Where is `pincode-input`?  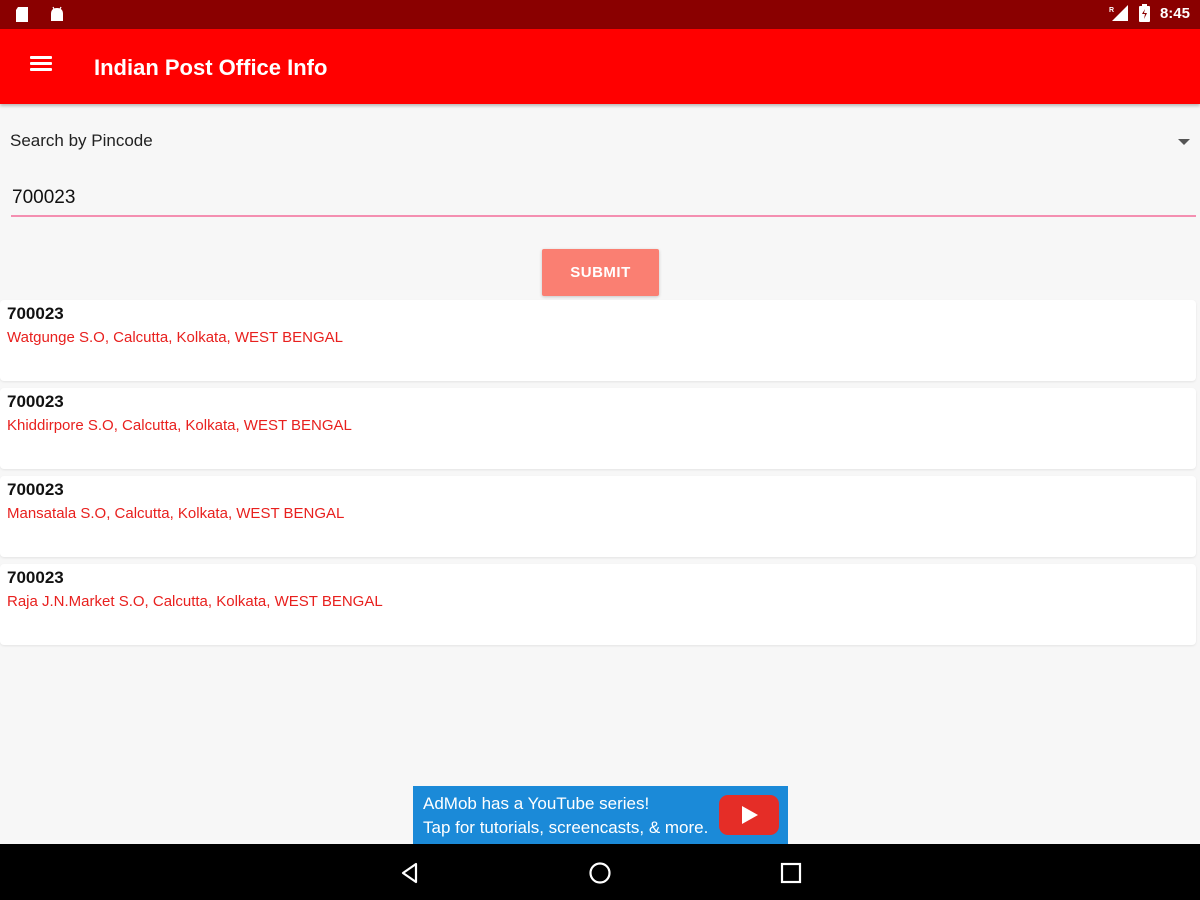 pincode-input is located at coordinates (603, 199).